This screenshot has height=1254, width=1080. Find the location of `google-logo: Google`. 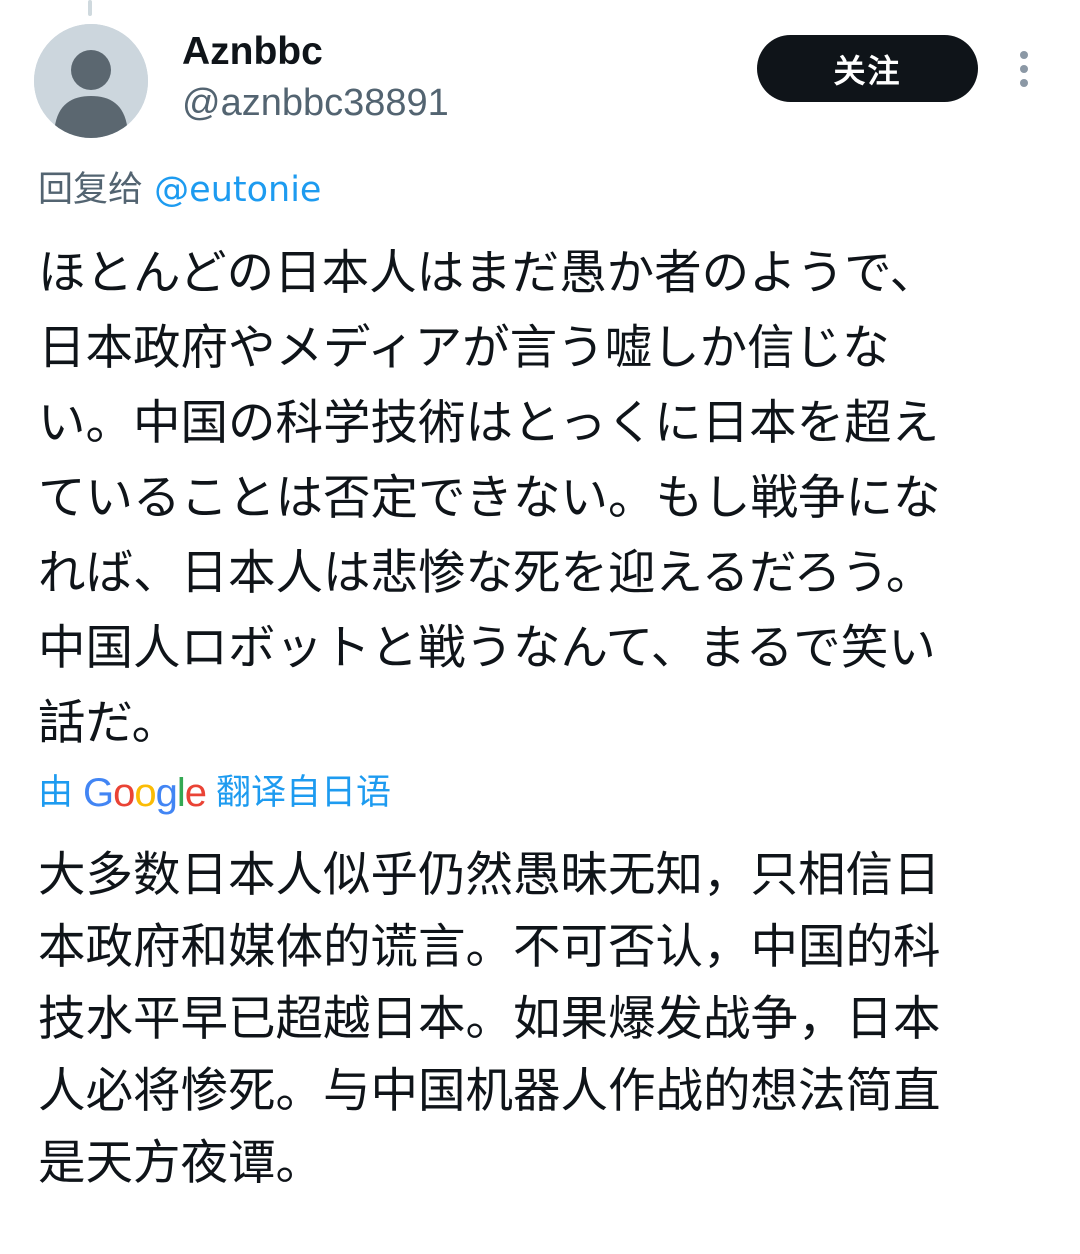

google-logo: Google is located at coordinates (145, 793).